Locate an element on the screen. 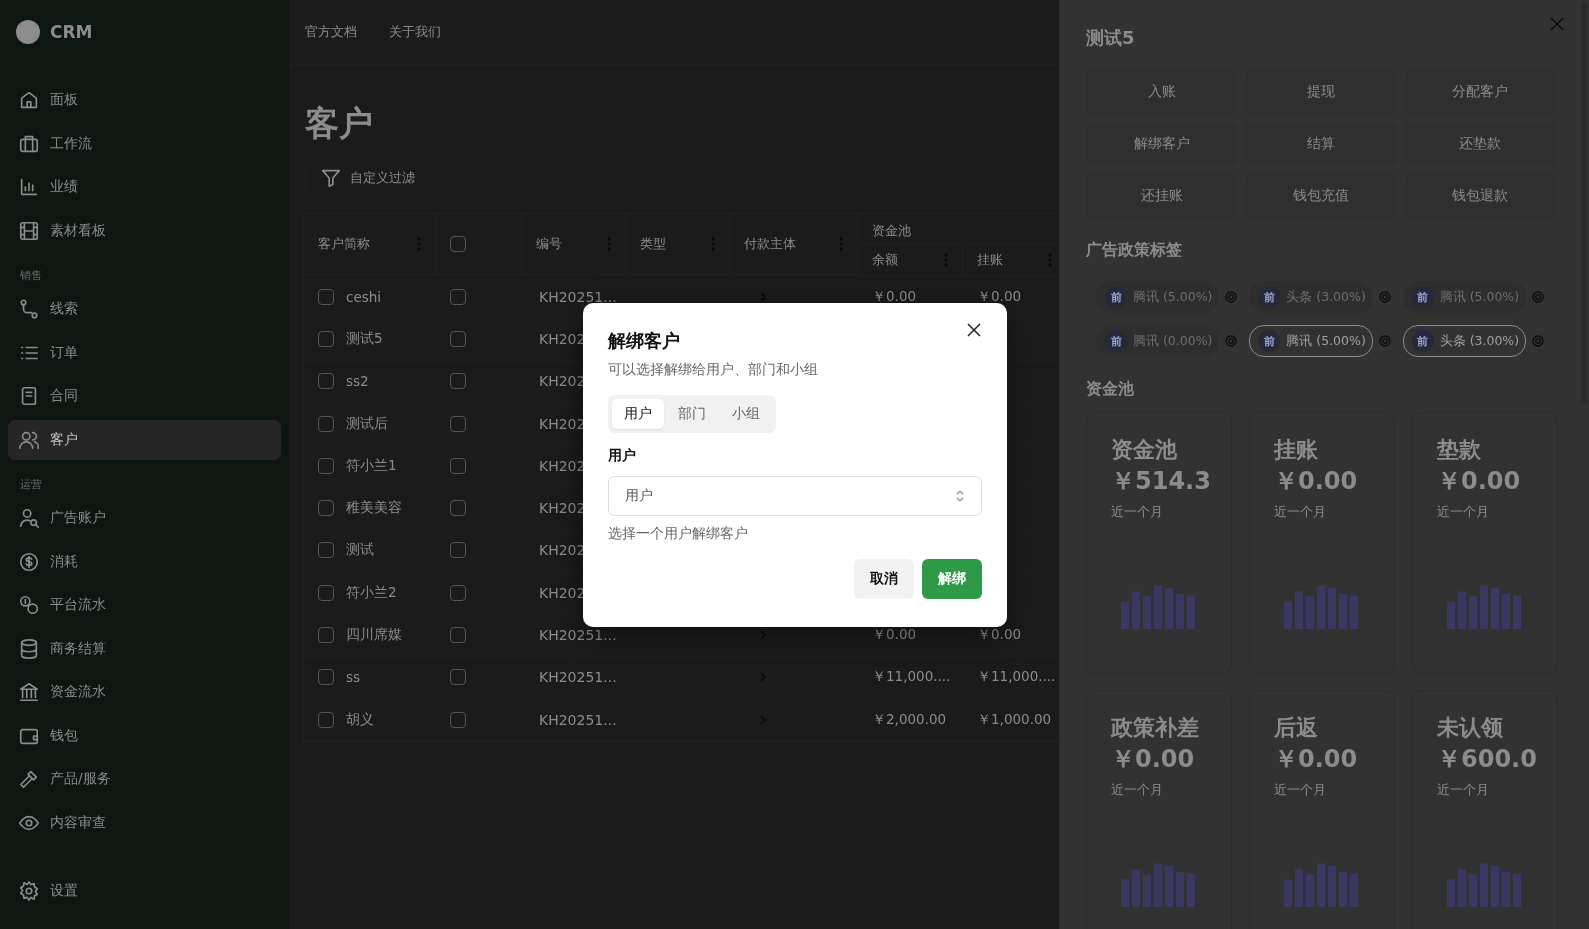 This screenshot has width=1589, height=929. sidebar-item: 商务结算 is located at coordinates (144, 648).